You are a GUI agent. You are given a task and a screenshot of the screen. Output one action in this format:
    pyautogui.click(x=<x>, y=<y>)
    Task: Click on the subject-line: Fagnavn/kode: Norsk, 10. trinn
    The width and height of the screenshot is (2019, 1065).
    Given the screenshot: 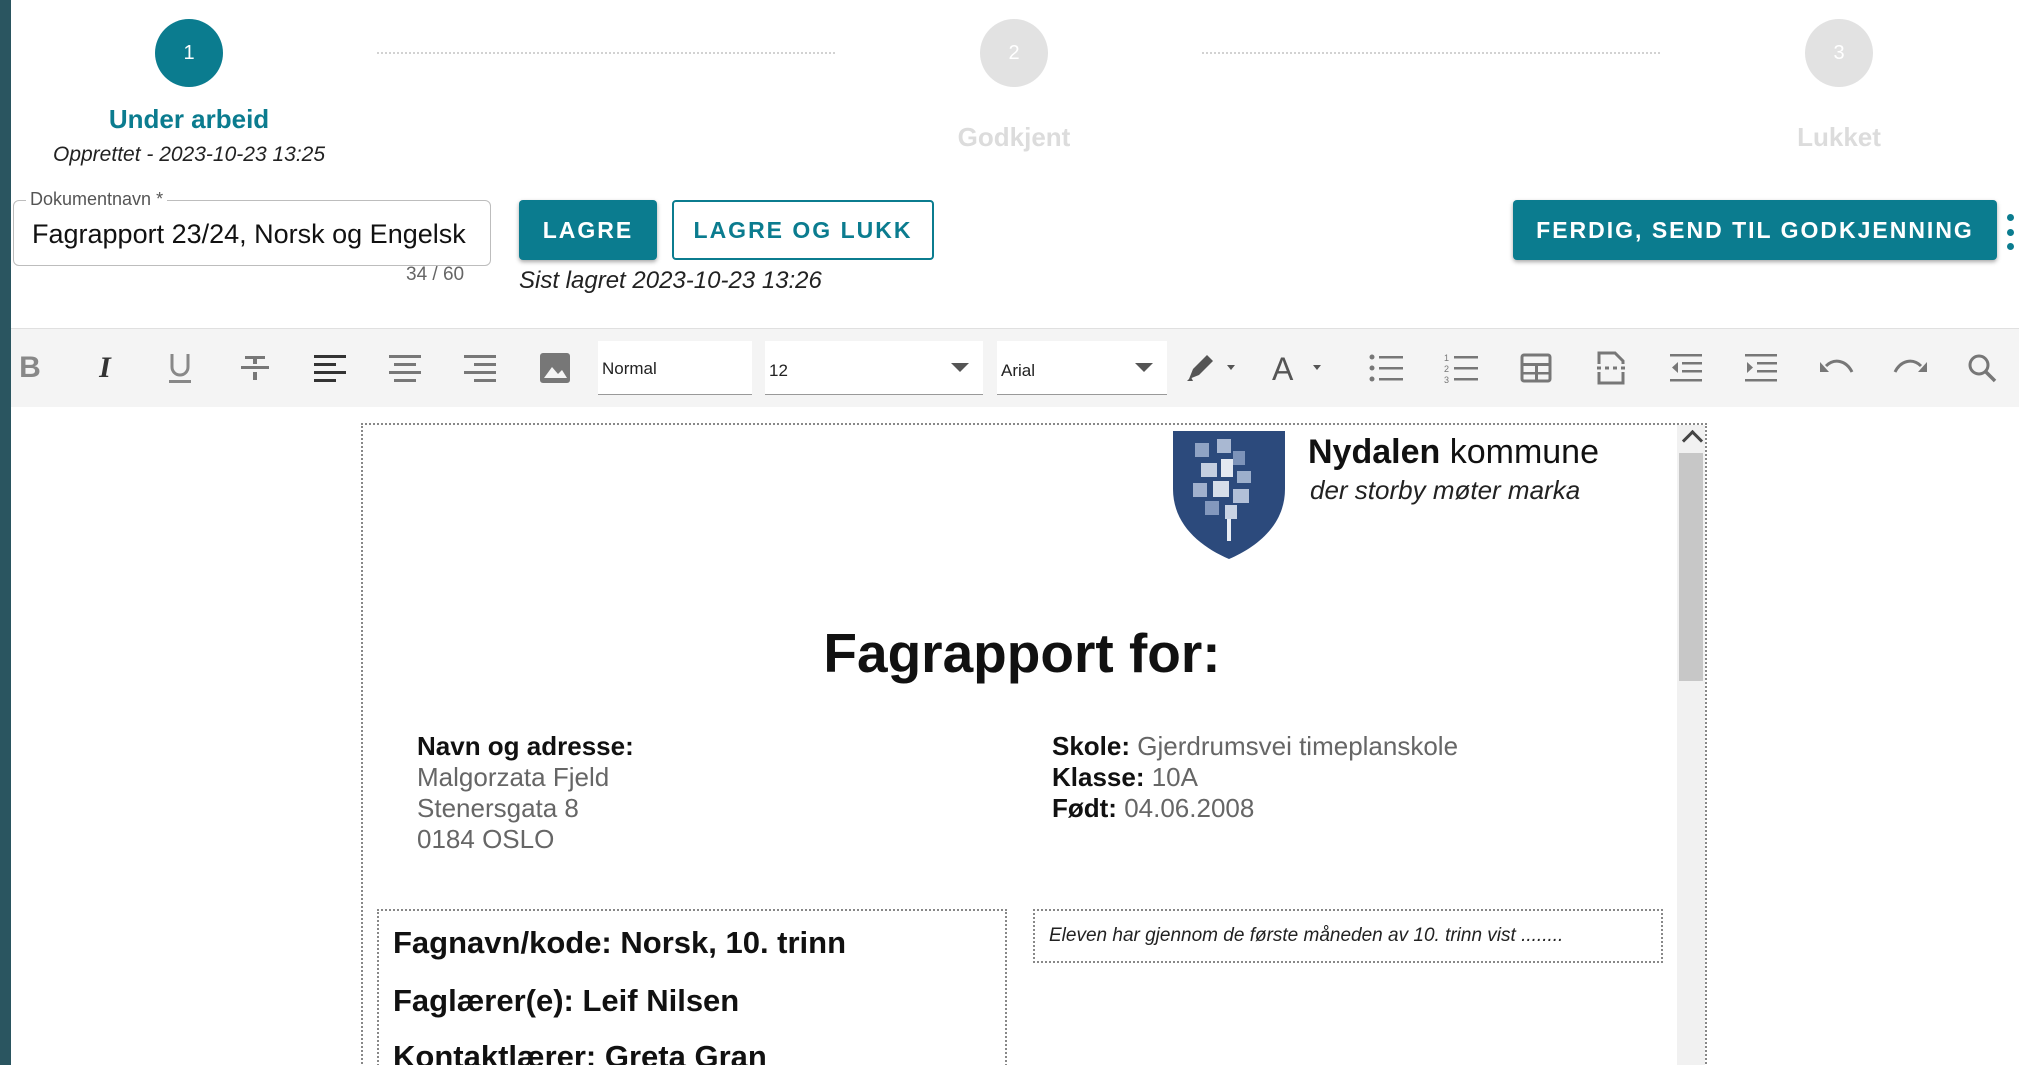 What is the action you would take?
    pyautogui.click(x=620, y=942)
    